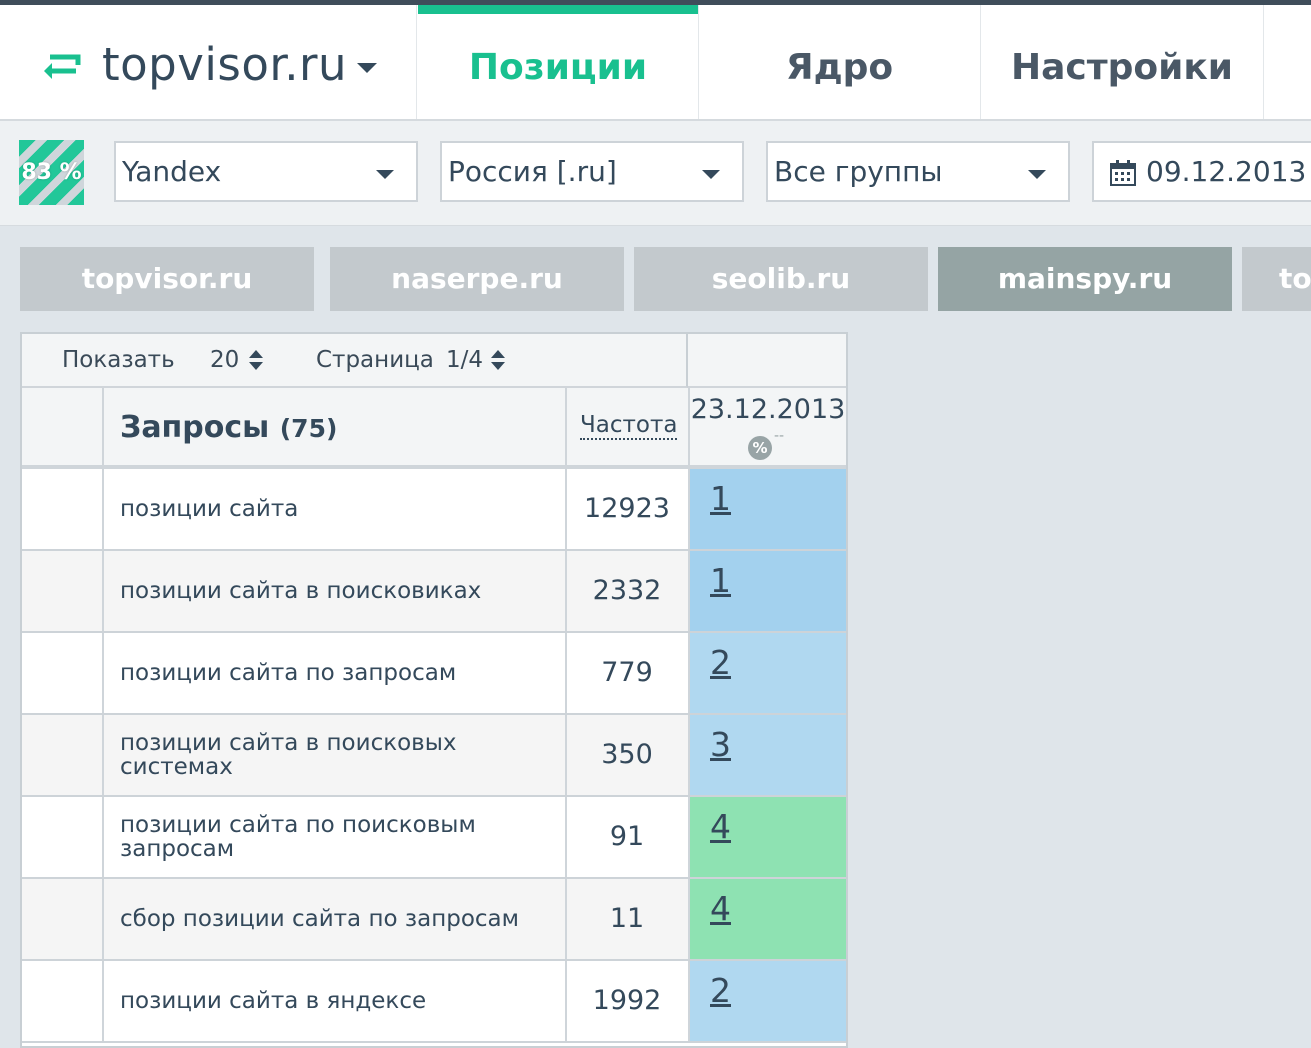  I want to click on show-count-value: 20, so click(224, 360).